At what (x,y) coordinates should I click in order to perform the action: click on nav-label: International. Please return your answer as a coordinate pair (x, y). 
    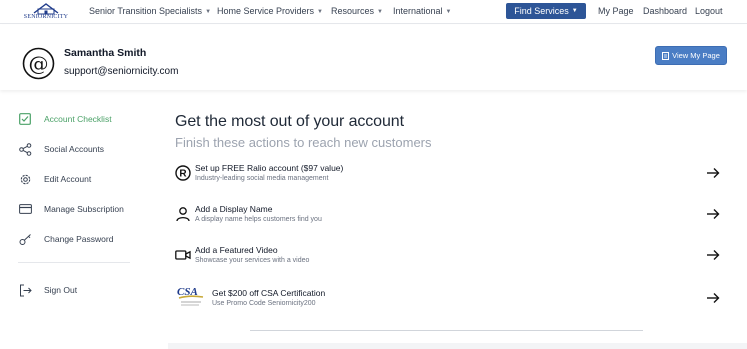
    Looking at the image, I should click on (418, 11).